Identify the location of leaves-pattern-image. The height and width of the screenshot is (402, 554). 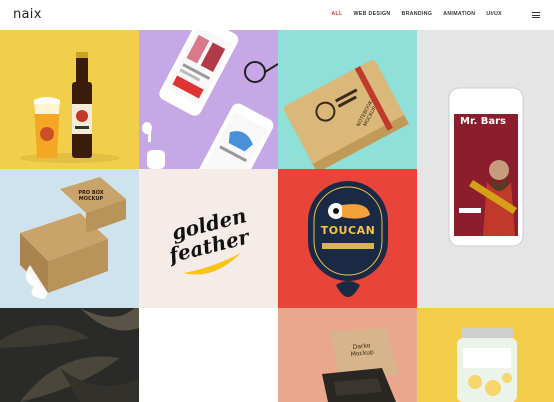
(69, 355).